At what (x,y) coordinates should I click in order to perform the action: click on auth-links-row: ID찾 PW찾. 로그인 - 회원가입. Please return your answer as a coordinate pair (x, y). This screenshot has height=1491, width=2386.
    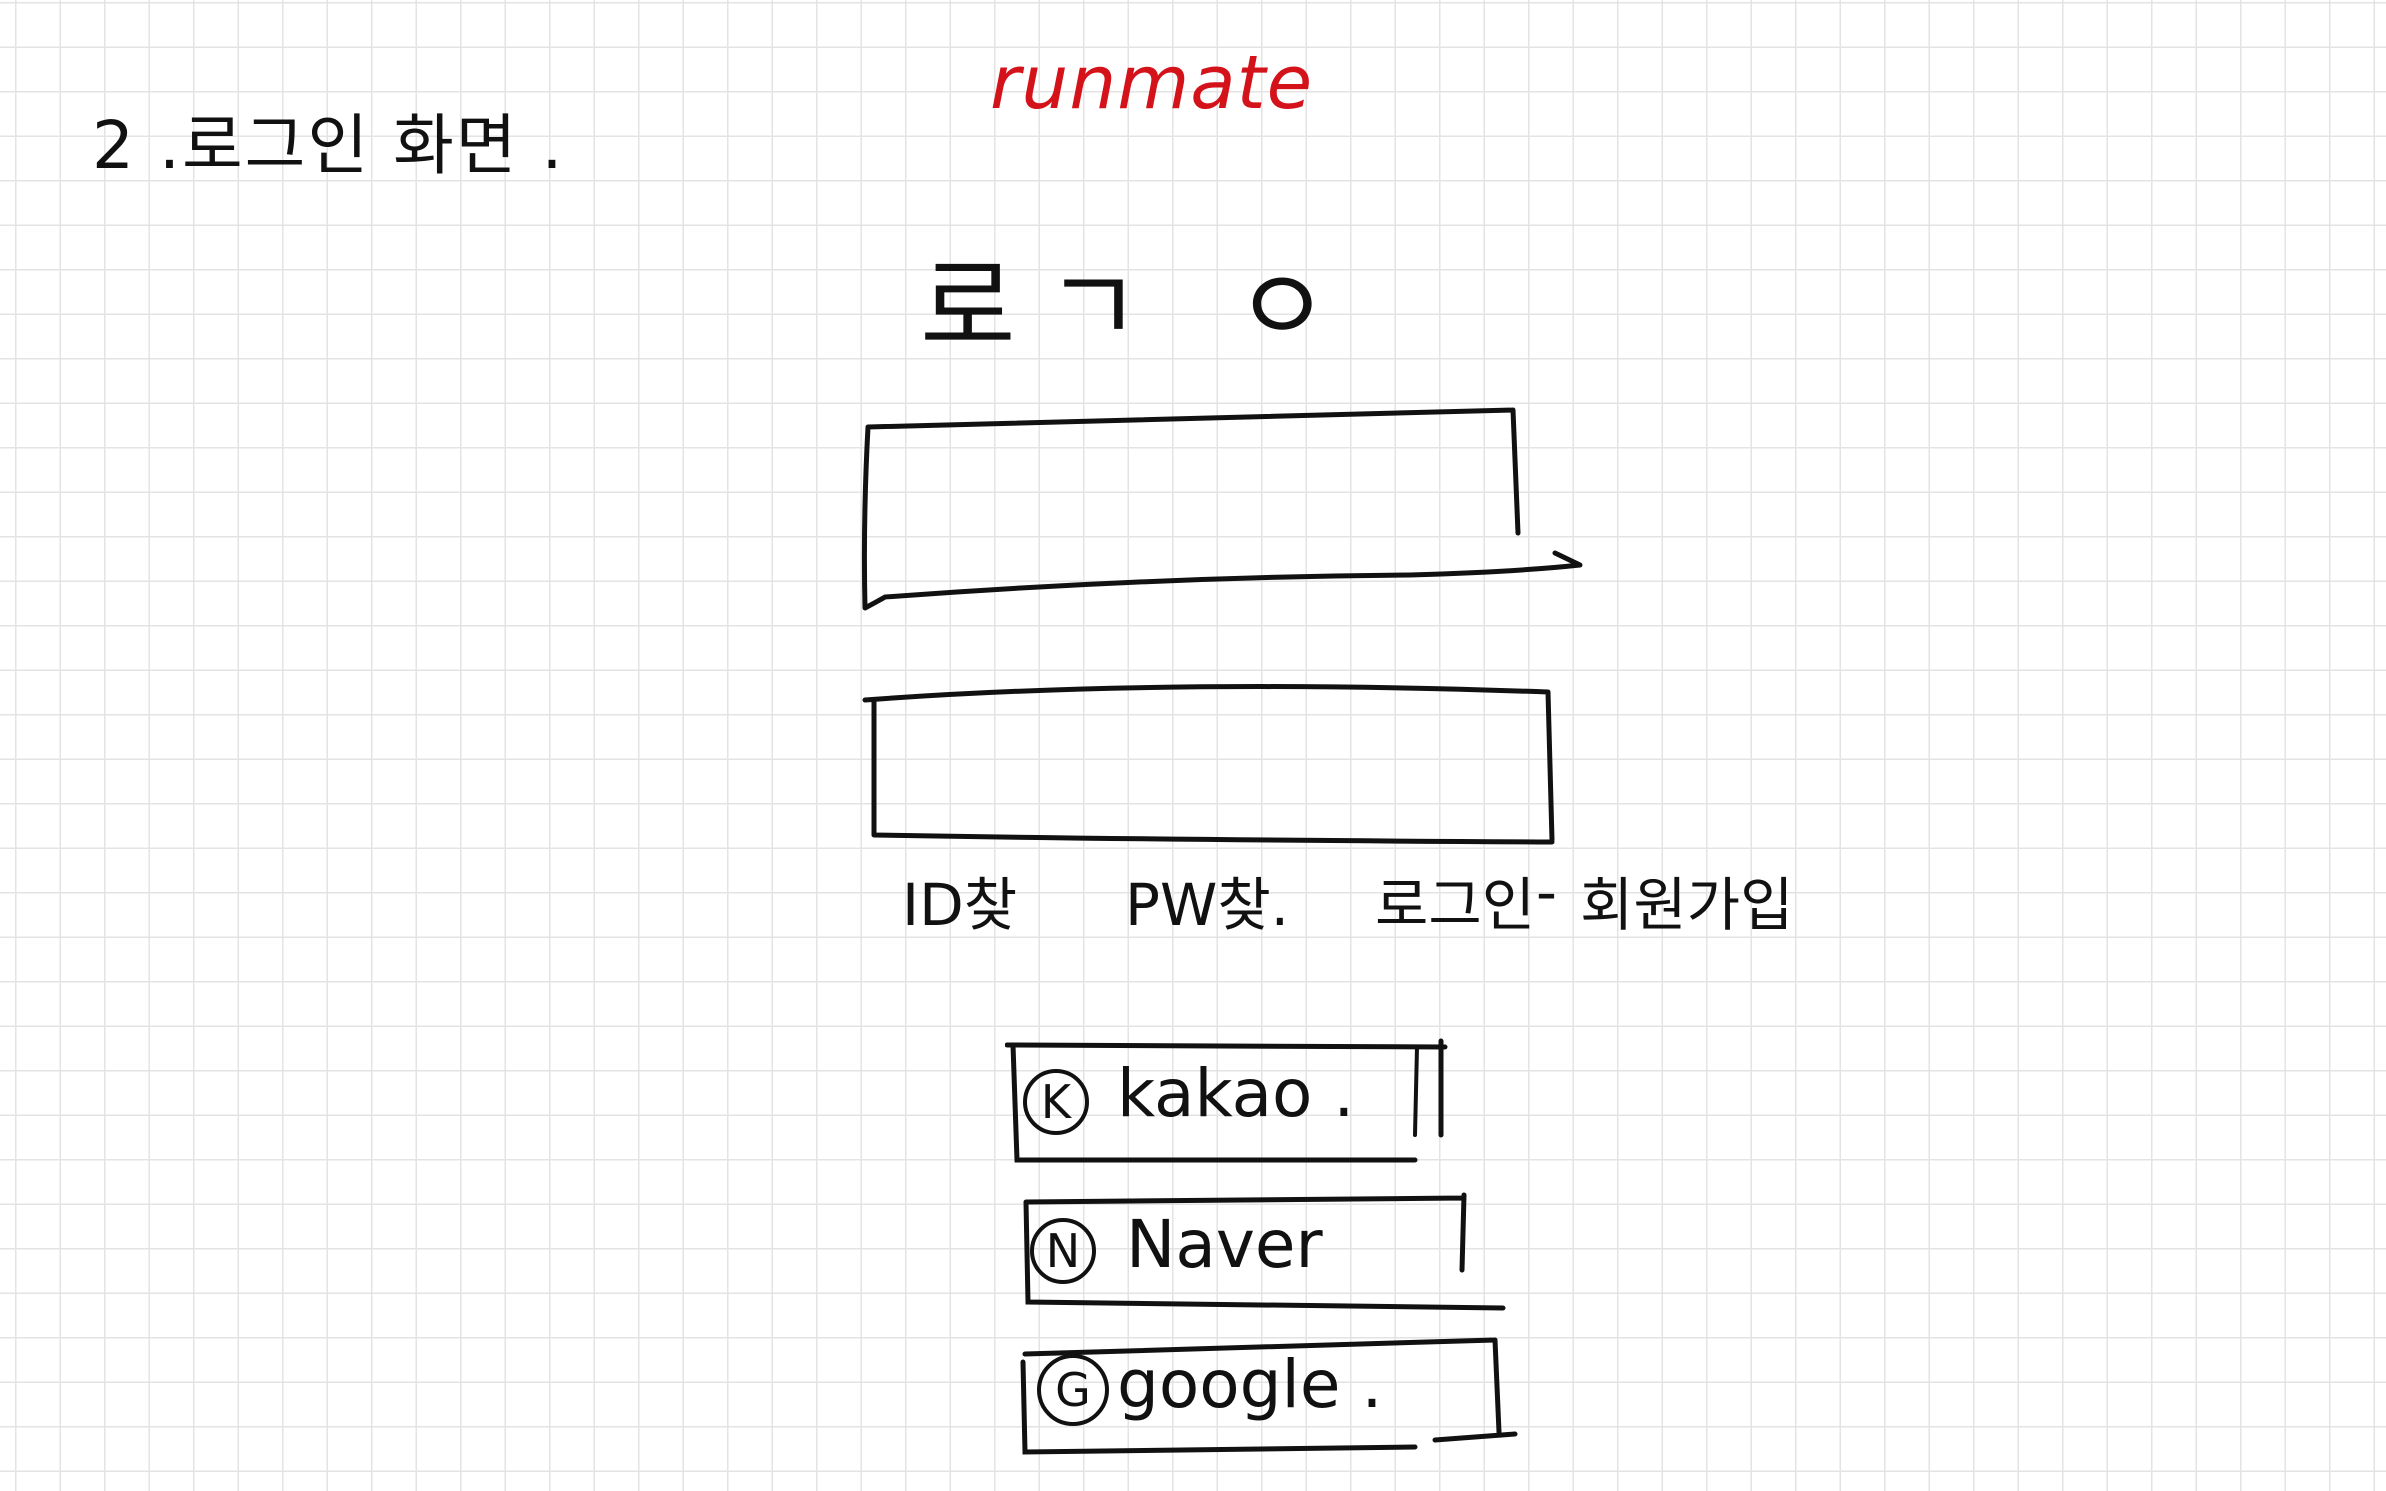
    Looking at the image, I should click on (1193, 903).